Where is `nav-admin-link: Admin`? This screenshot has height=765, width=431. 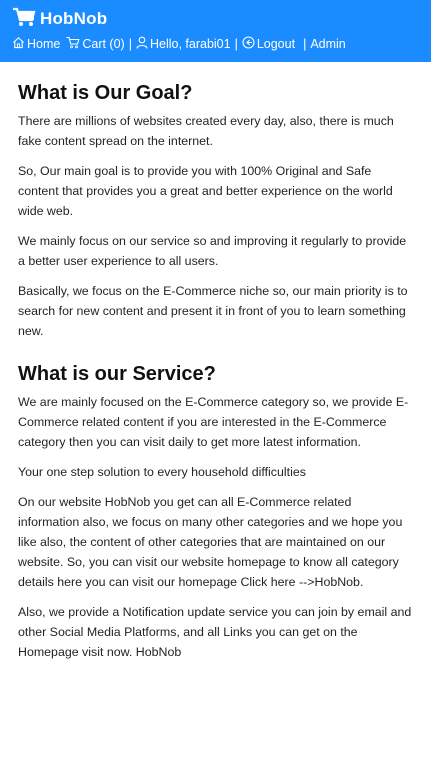 nav-admin-link: Admin is located at coordinates (327, 44).